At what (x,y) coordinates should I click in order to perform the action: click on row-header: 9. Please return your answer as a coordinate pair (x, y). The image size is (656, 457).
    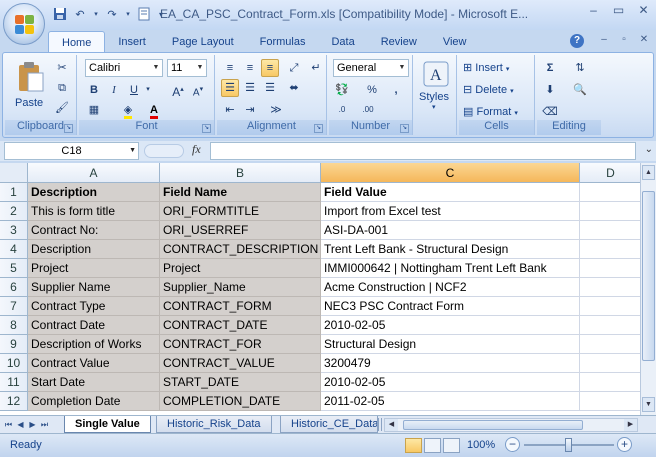
    Looking at the image, I should click on (14, 344).